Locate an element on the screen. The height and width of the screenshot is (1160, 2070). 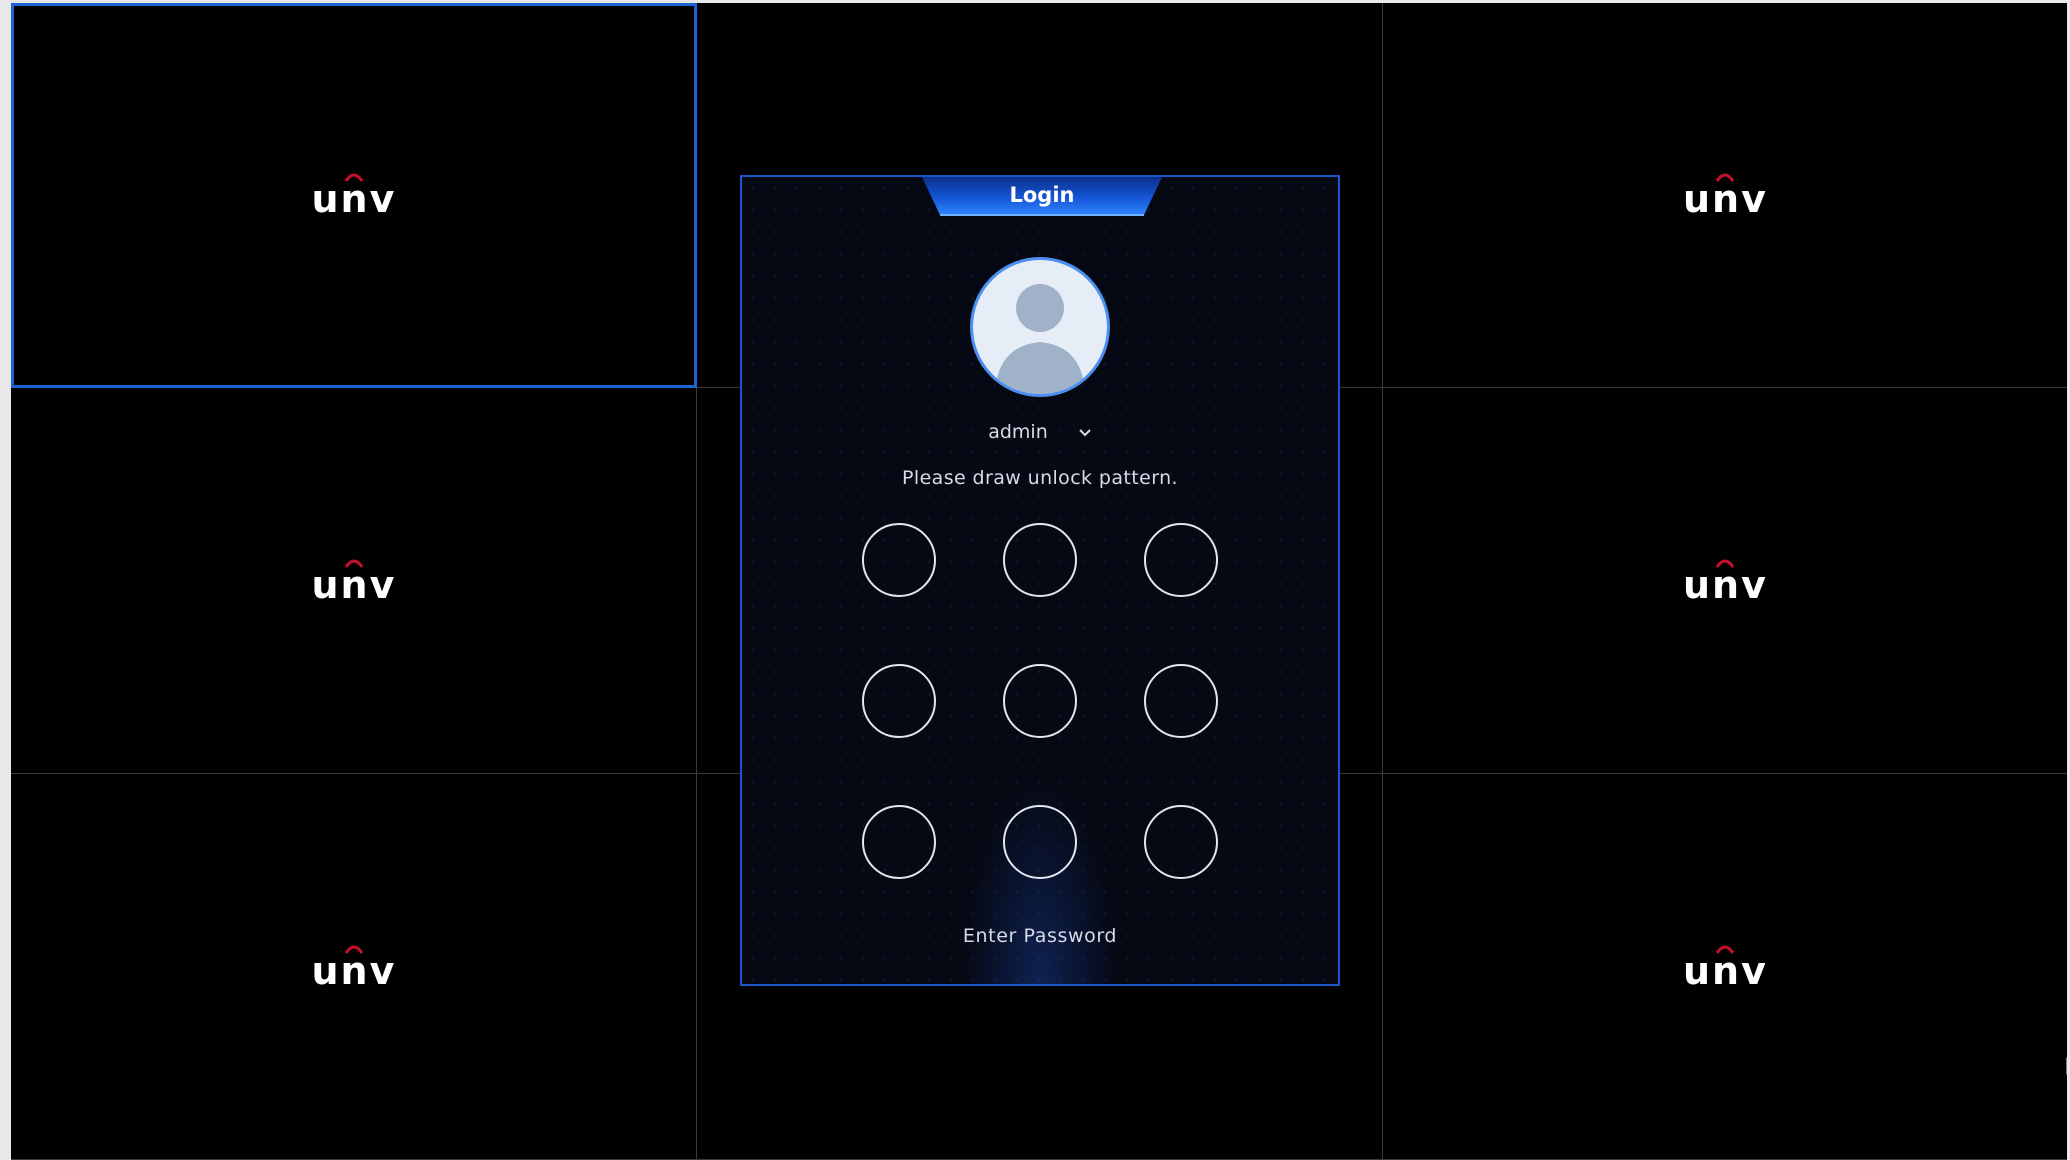
video-tile-6: unv is located at coordinates (1725, 581).